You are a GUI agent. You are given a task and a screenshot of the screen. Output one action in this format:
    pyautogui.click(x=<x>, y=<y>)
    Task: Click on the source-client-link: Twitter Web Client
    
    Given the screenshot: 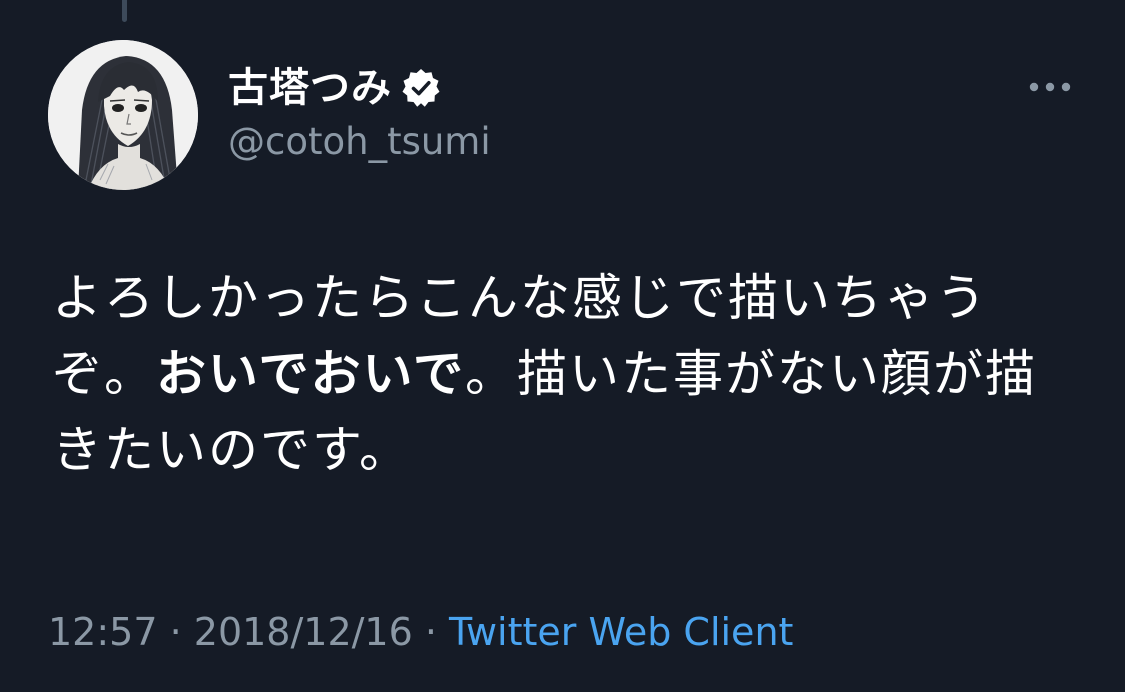 What is the action you would take?
    pyautogui.click(x=621, y=632)
    